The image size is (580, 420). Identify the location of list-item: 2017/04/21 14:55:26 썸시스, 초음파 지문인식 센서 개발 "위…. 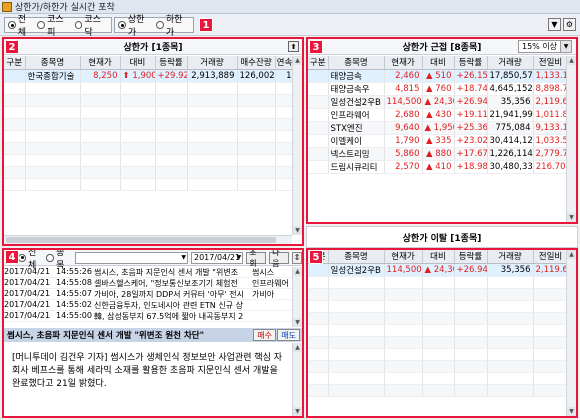
(148, 272).